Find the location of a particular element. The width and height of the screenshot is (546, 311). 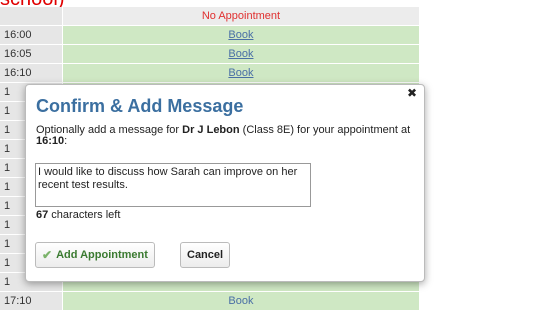

check-icon: ✔ is located at coordinates (47, 255).